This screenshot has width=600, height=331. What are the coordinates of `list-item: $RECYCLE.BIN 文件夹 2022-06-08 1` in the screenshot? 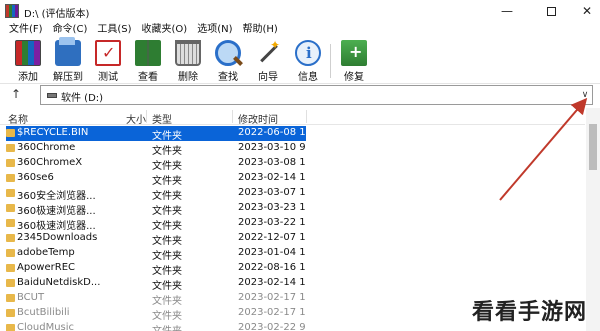 It's located at (292, 134).